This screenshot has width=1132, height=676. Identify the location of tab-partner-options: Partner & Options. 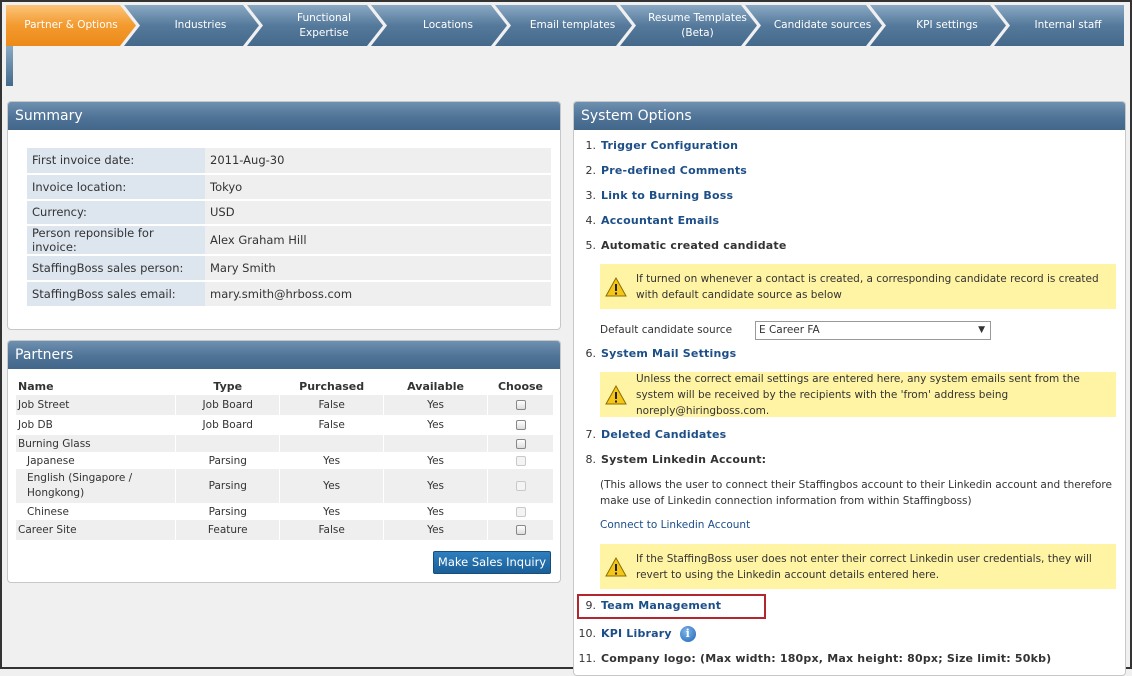
(71, 25).